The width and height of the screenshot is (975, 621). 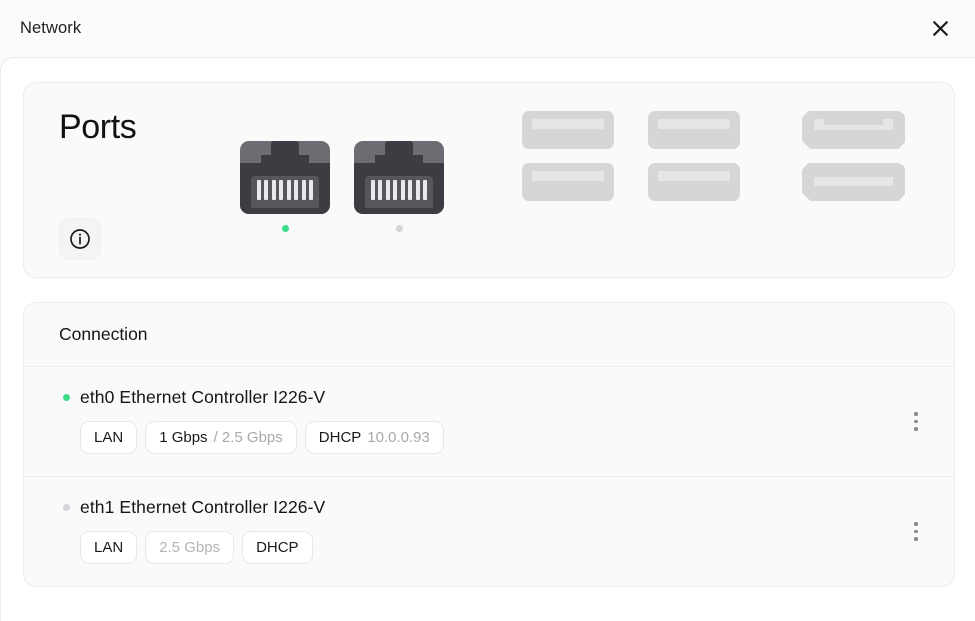 I want to click on info-circle-icon, so click(x=80, y=239).